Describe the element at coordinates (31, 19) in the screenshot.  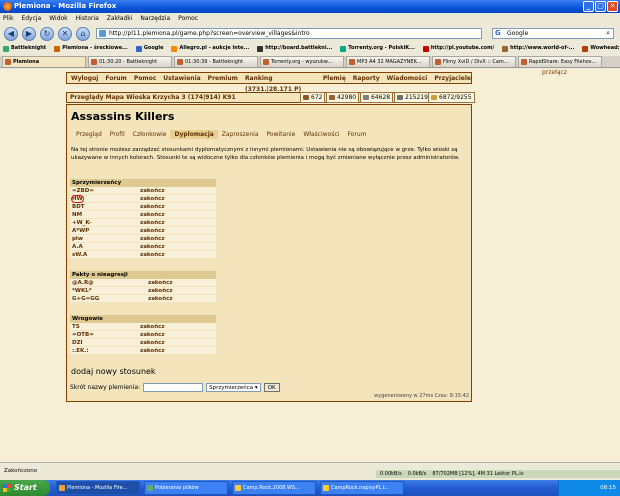
I see `menu-edit: Edycja` at that location.